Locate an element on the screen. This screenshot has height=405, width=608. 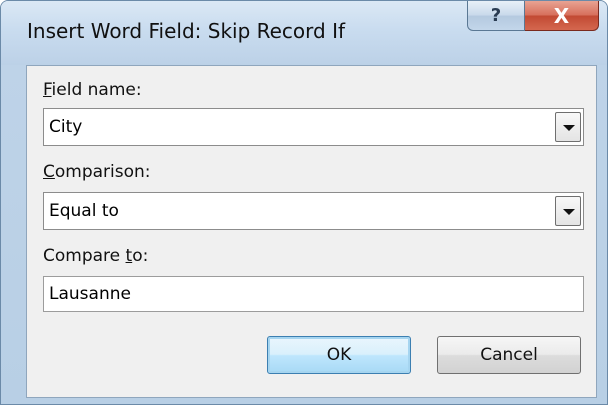
field-name-select: City is located at coordinates (313, 127).